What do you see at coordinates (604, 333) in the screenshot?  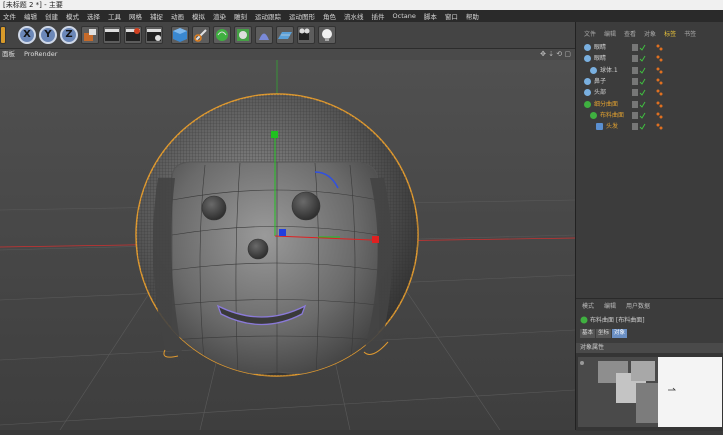 I see `sub-tab-coord: 坐标` at bounding box center [604, 333].